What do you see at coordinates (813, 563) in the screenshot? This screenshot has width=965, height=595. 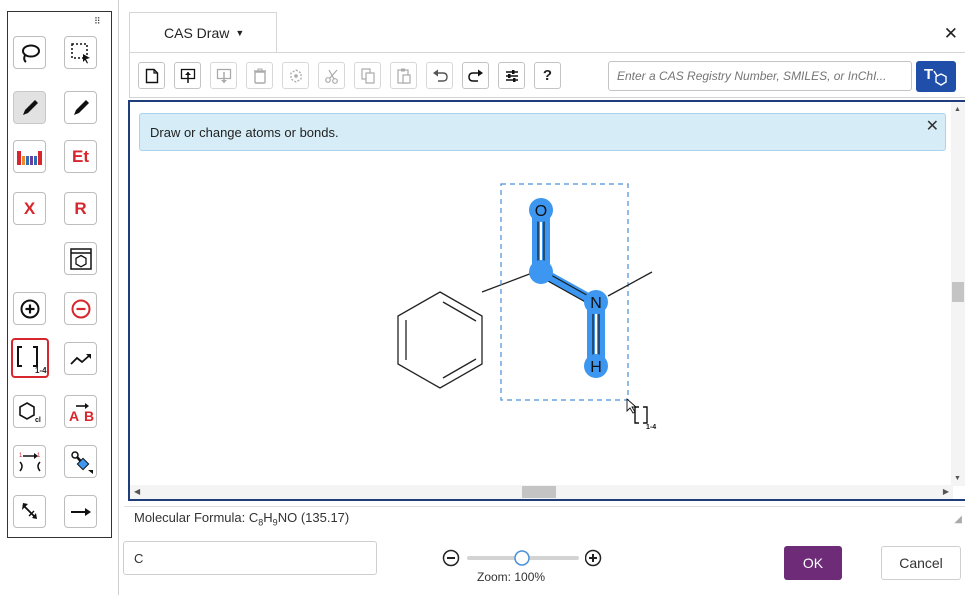 I see `ok-button: OK` at bounding box center [813, 563].